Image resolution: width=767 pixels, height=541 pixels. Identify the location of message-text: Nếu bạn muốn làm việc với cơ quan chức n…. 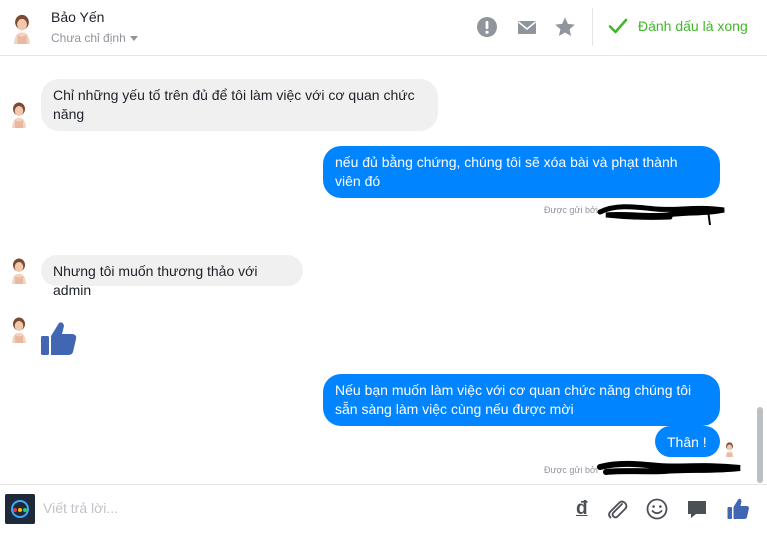
(513, 390).